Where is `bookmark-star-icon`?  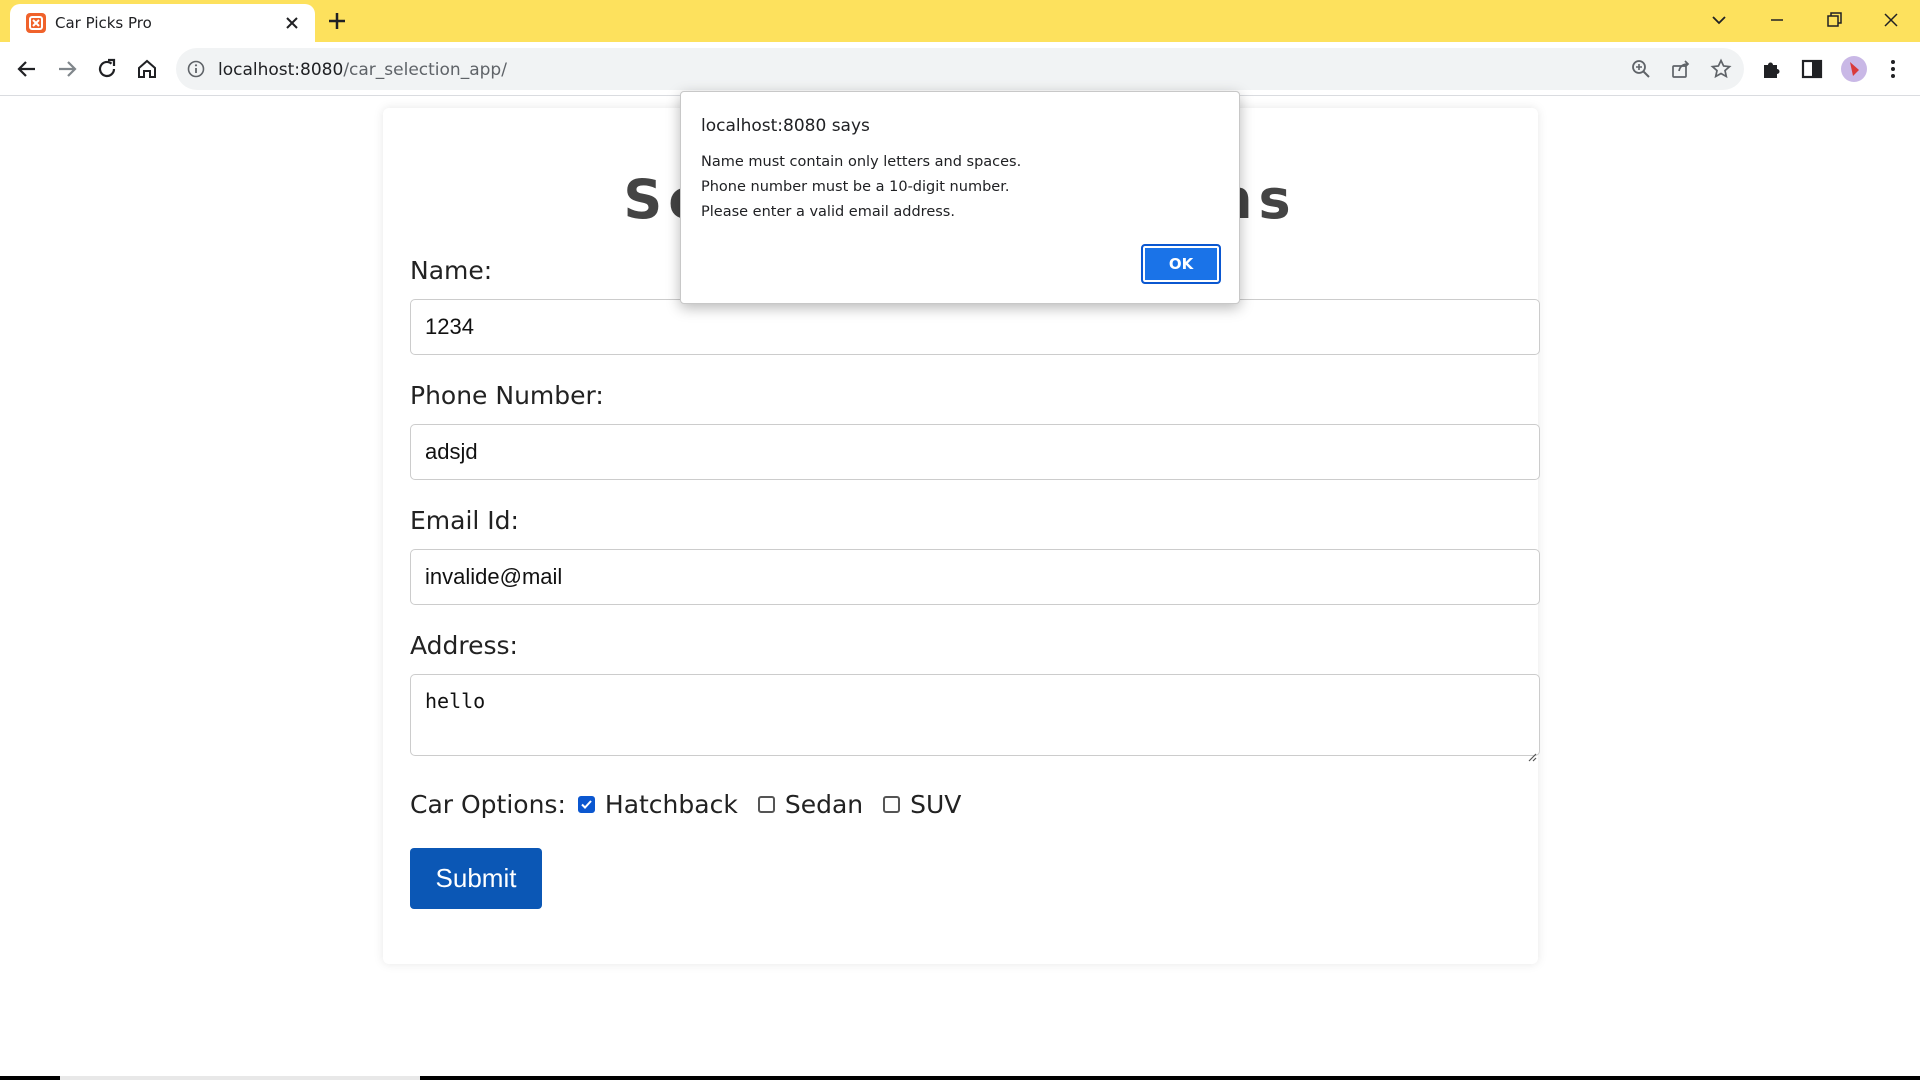
bookmark-star-icon is located at coordinates (1721, 69).